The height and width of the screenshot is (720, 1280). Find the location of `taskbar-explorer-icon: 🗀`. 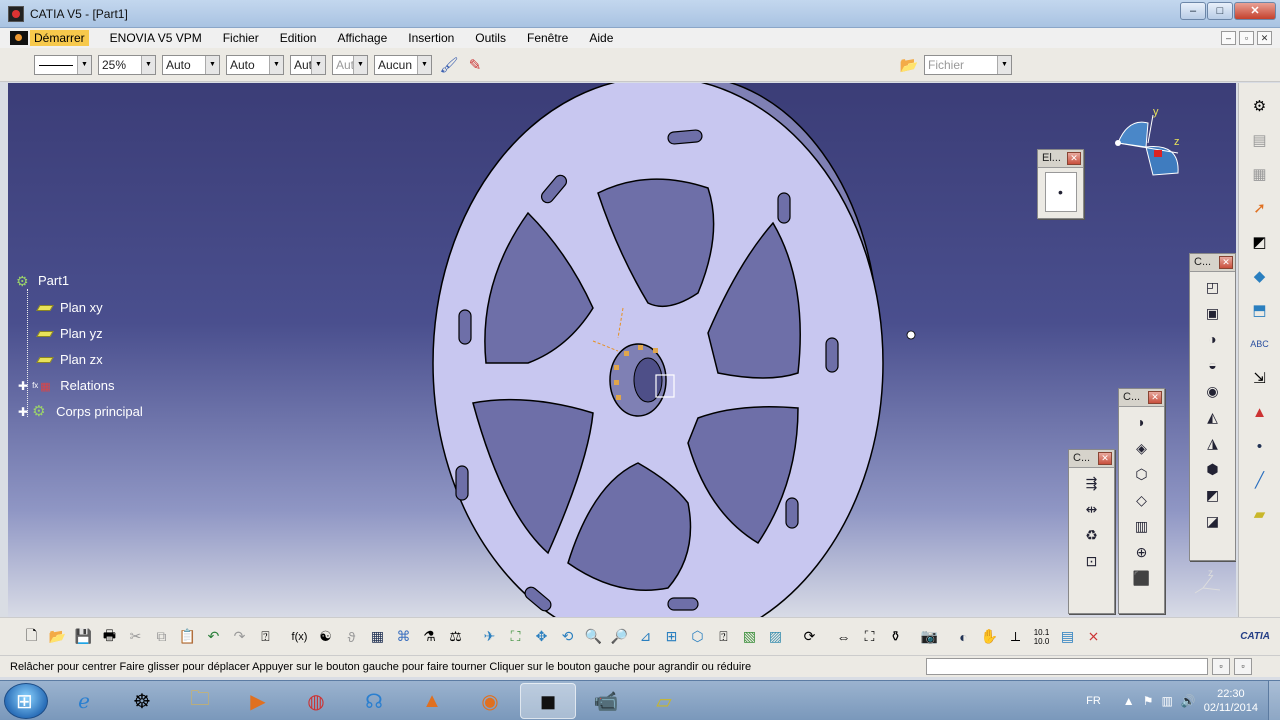

taskbar-explorer-icon: 🗀 is located at coordinates (200, 701).